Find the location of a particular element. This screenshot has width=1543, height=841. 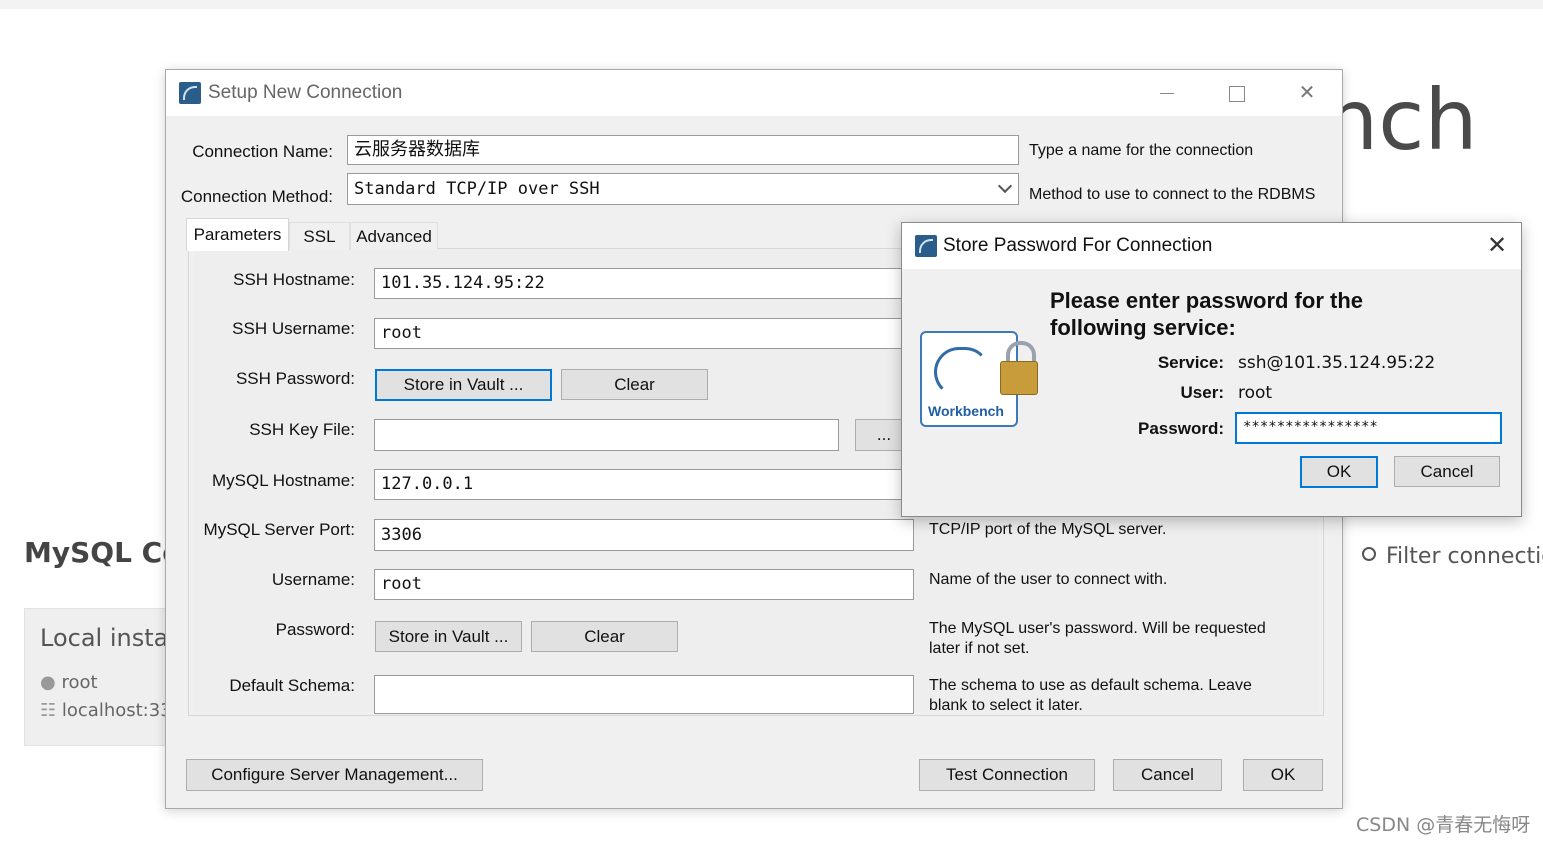

username-input: root is located at coordinates (644, 584).